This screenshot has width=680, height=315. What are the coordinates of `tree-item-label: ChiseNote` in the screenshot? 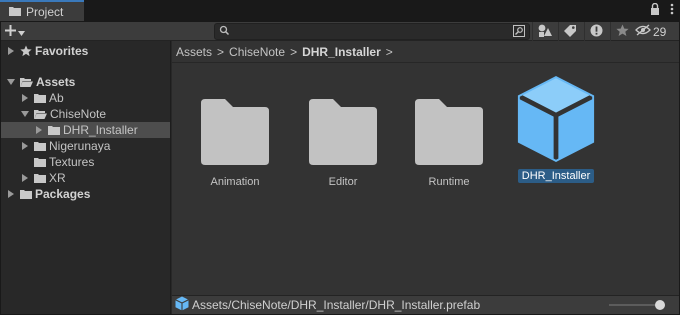 It's located at (78, 114).